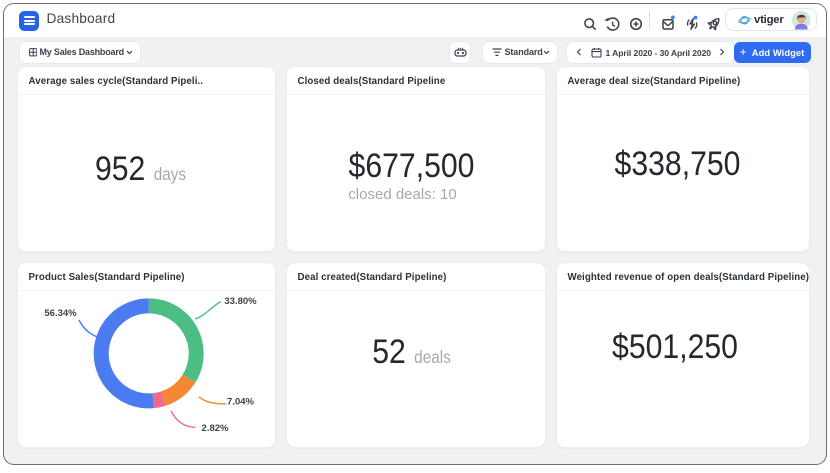 The width and height of the screenshot is (830, 473). Describe the element at coordinates (240, 301) in the screenshot. I see `svg-text: 33.80%` at that location.